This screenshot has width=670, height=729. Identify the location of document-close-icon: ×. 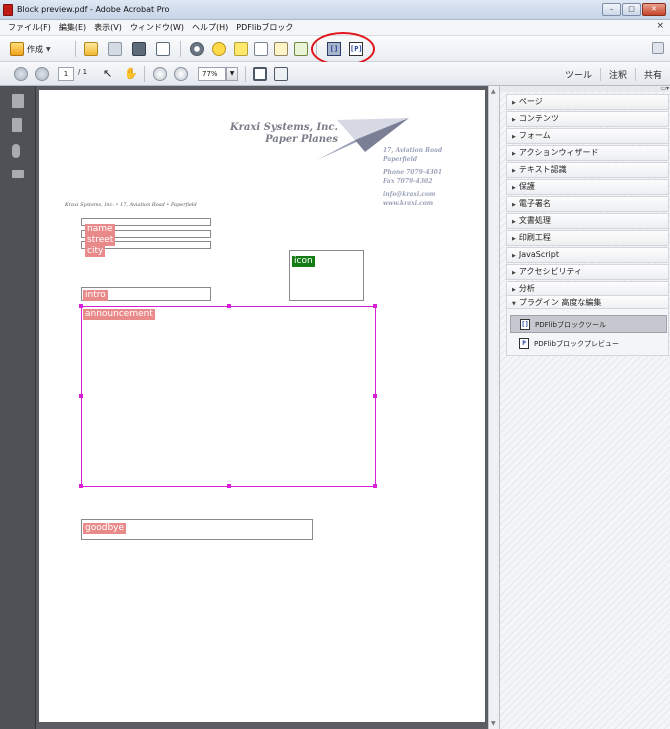
(660, 26).